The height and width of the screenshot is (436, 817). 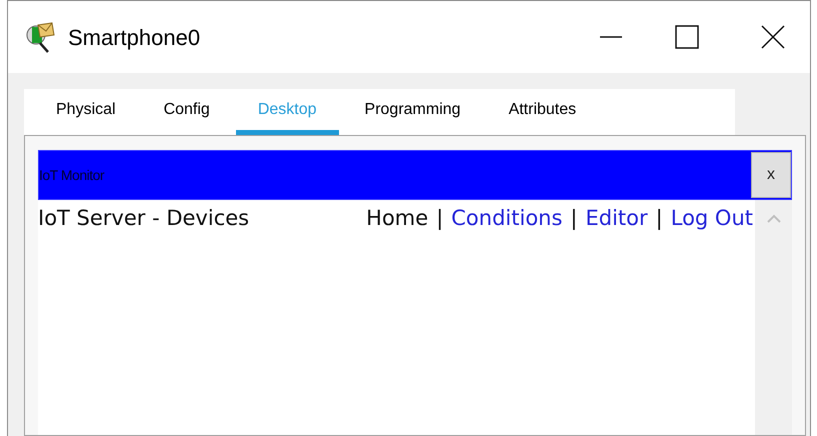 What do you see at coordinates (397, 218) in the screenshot?
I see `nav-link: Home` at bounding box center [397, 218].